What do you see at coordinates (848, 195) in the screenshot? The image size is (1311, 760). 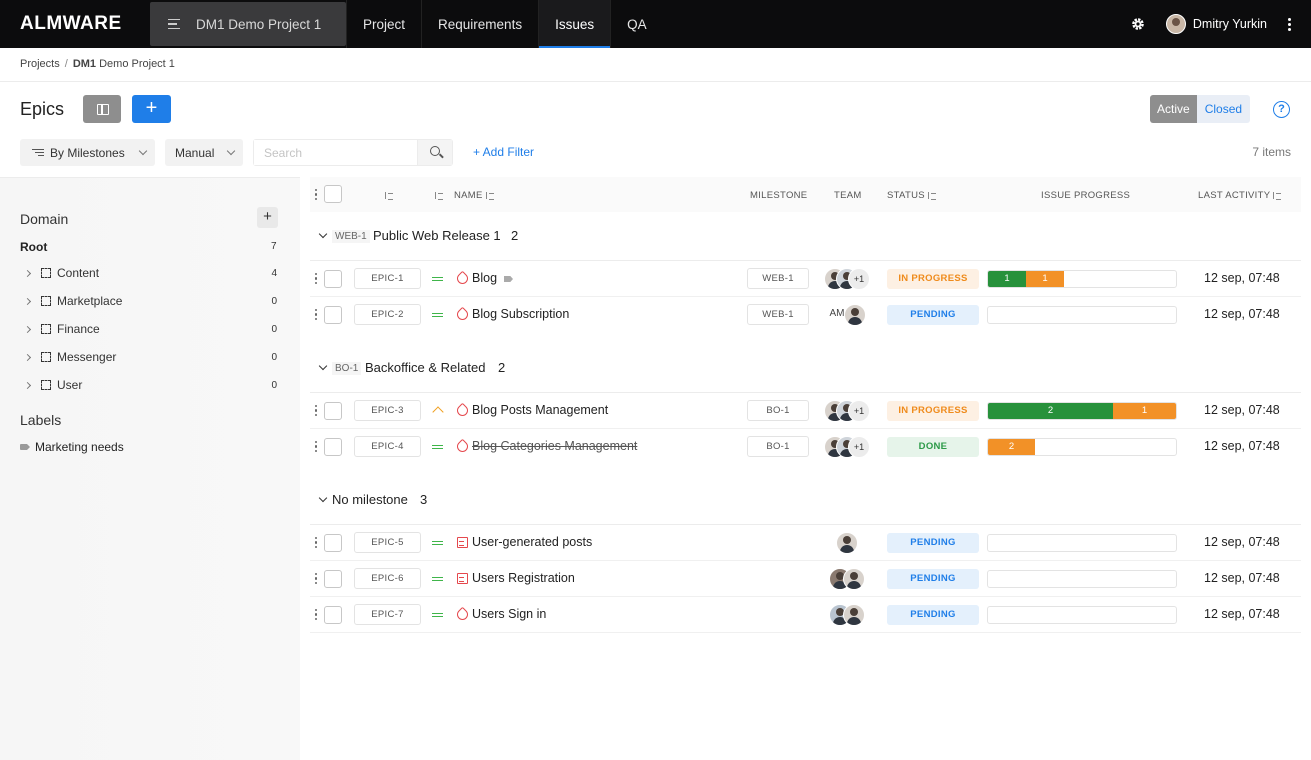 I see `header-team: TEAM` at bounding box center [848, 195].